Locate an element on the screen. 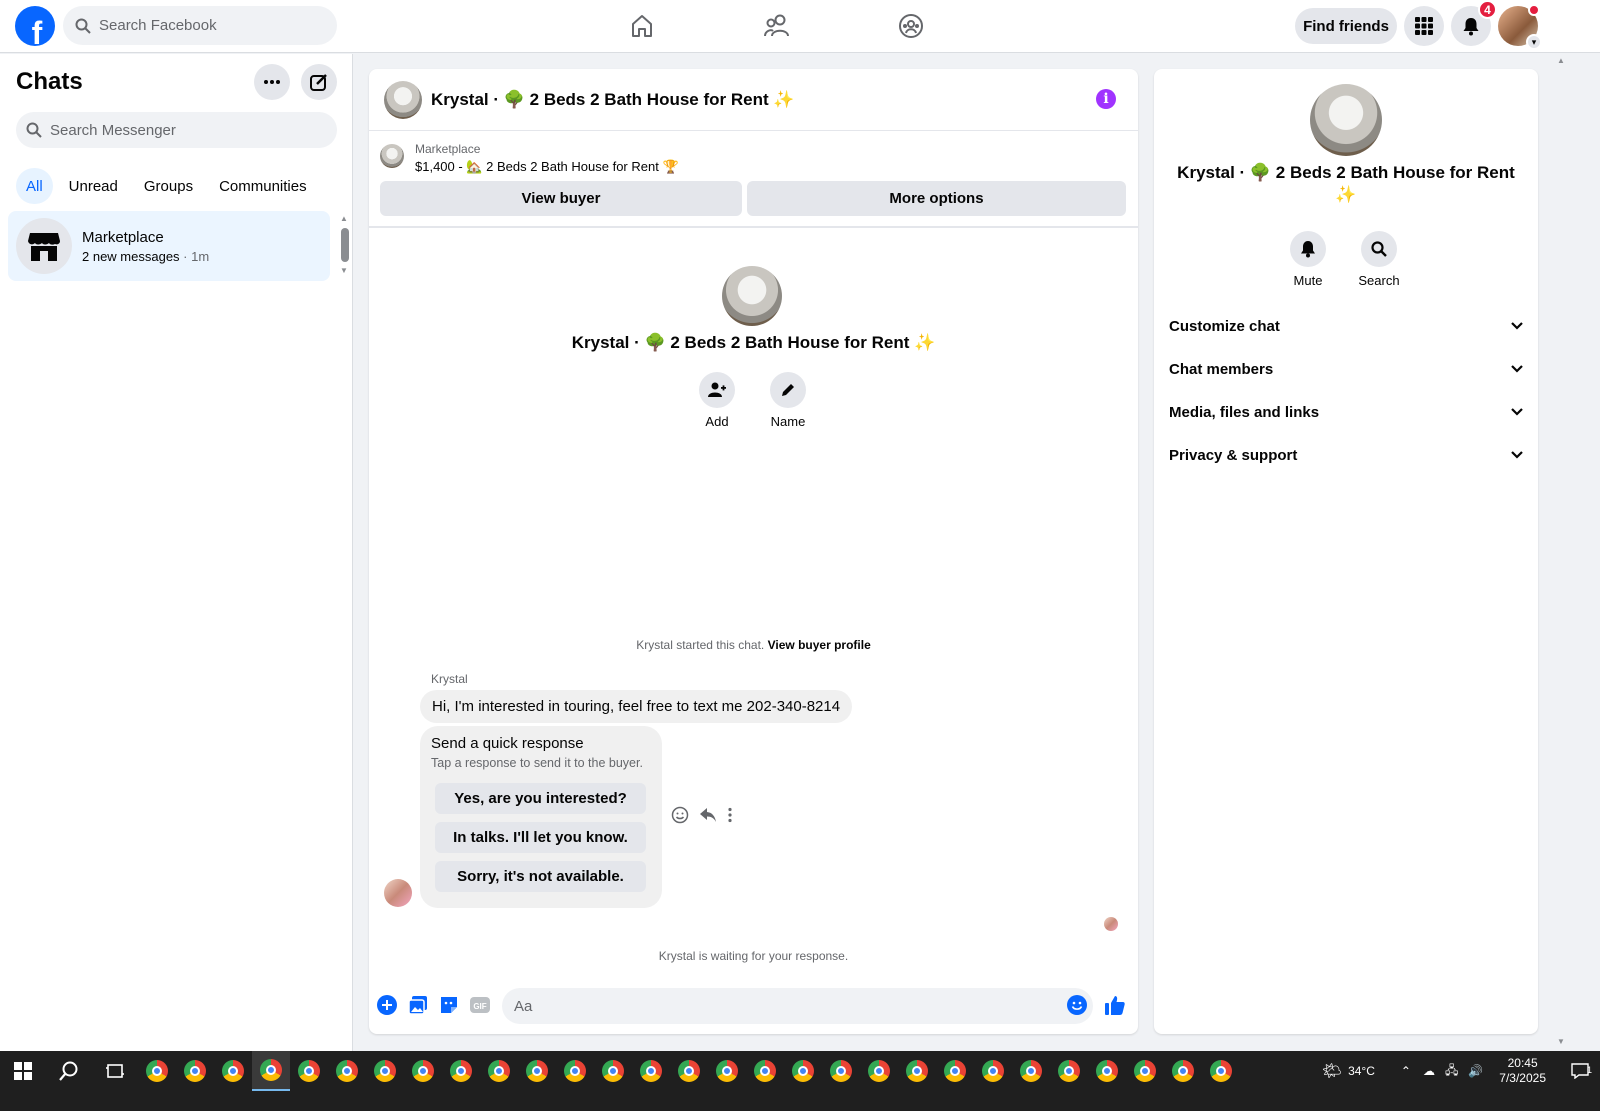 The image size is (1600, 1111). sticker-icon is located at coordinates (449, 1005).